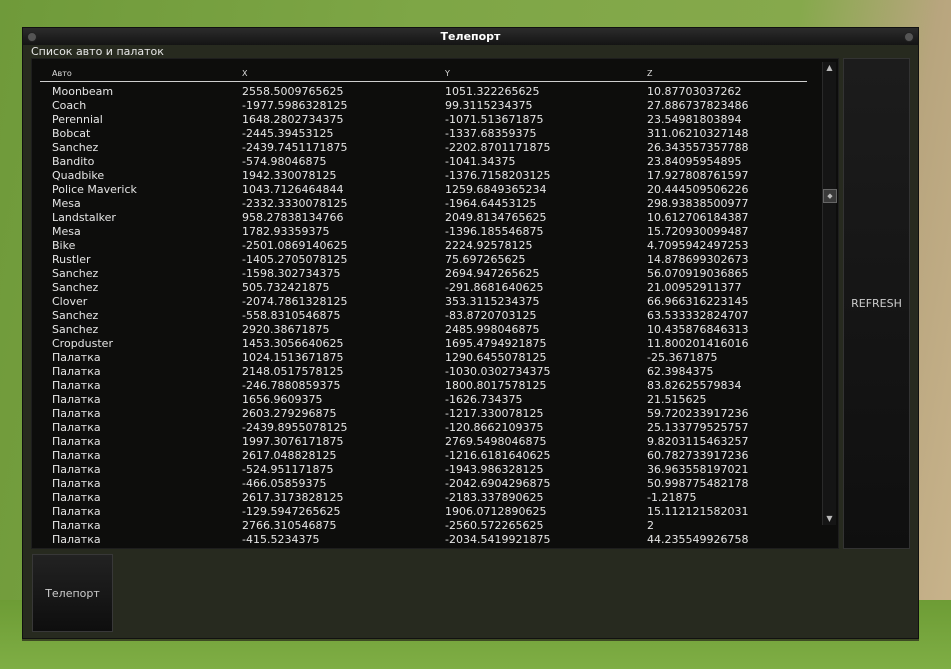 The width and height of the screenshot is (951, 669). What do you see at coordinates (423, 526) in the screenshot?
I see `list-row: Палатка 2766.310546875 -2560.572265625 2` at bounding box center [423, 526].